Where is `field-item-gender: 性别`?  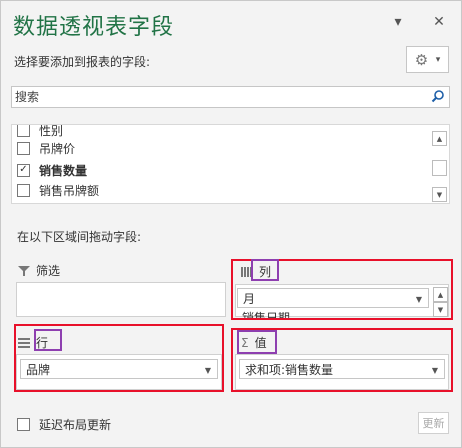 field-item-gender: 性别 is located at coordinates (40, 131).